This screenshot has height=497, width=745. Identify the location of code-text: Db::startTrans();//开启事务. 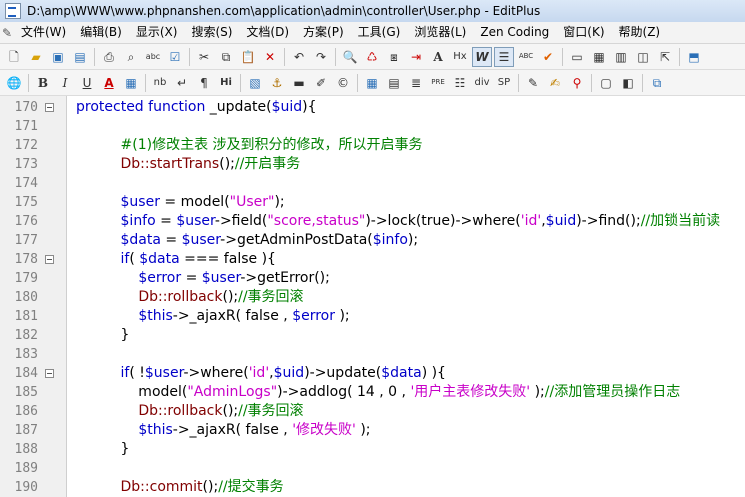
(188, 164).